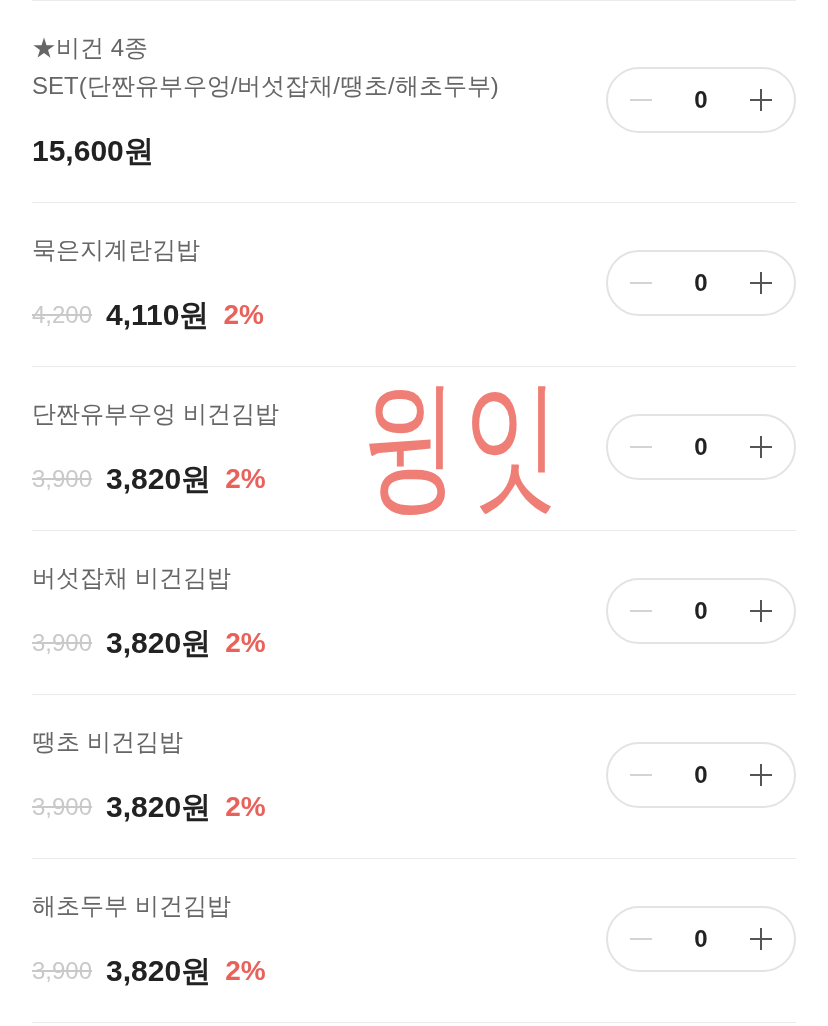 This screenshot has height=1026, width=828. I want to click on product-name: 땡초 비건김밥, so click(108, 742).